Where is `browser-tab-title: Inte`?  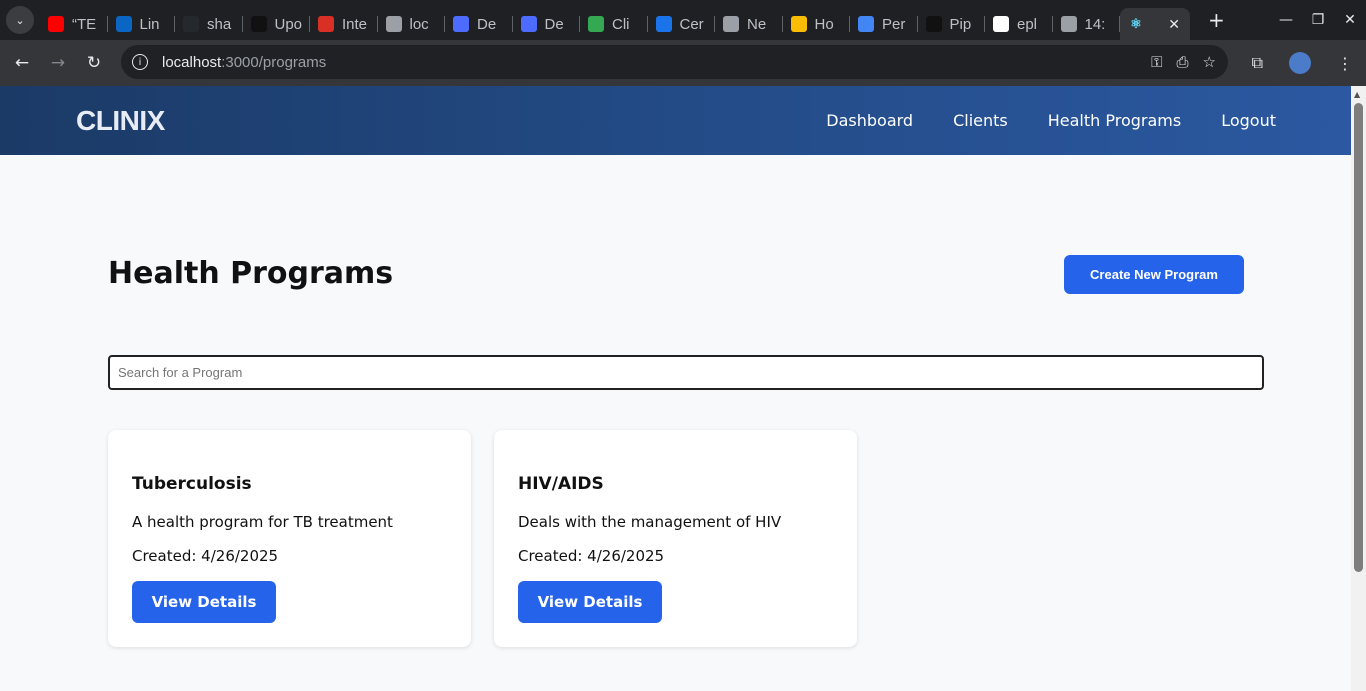 browser-tab-title: Inte is located at coordinates (355, 24).